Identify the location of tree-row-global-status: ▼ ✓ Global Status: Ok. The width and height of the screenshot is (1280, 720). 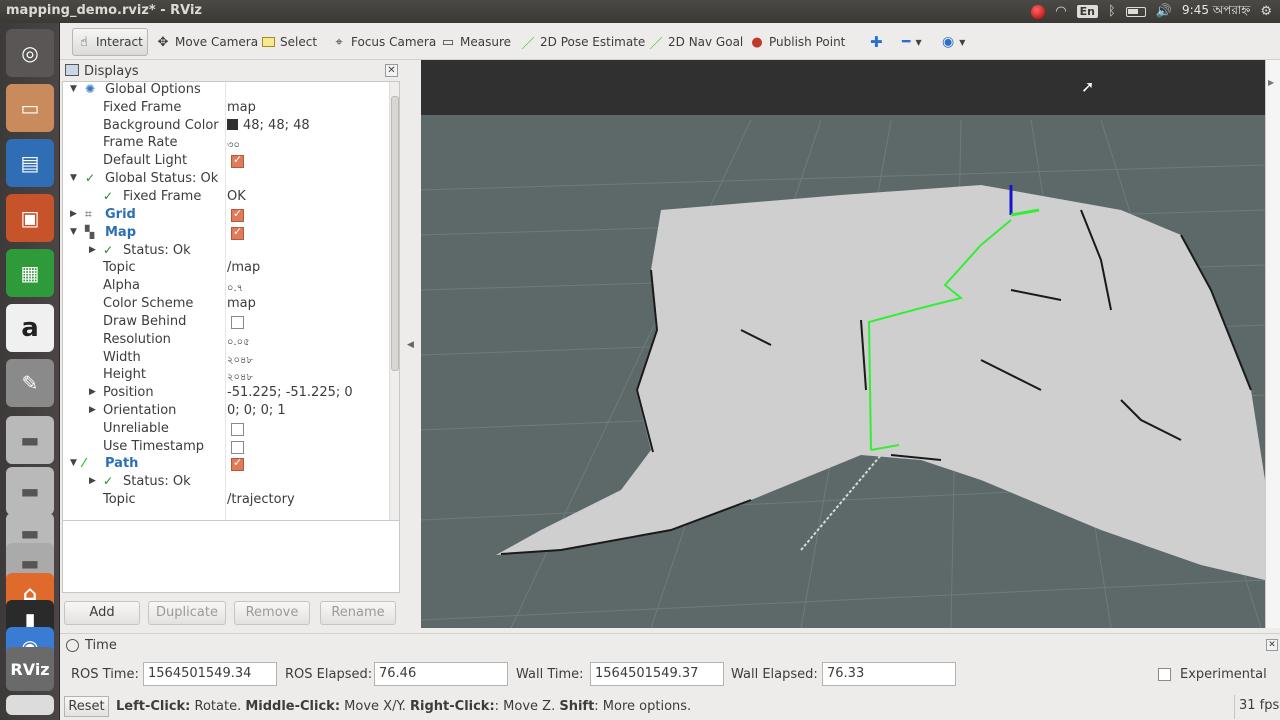
(226, 180).